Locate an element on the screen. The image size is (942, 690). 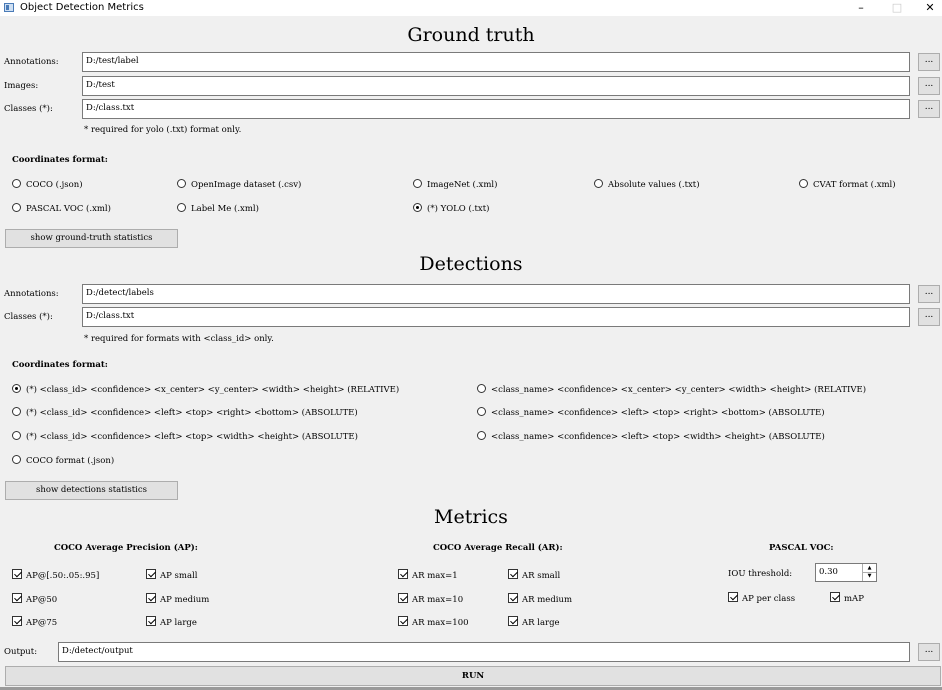
gt-format-pascal-voc: PASCAL VOC (.xml) is located at coordinates (61, 209).